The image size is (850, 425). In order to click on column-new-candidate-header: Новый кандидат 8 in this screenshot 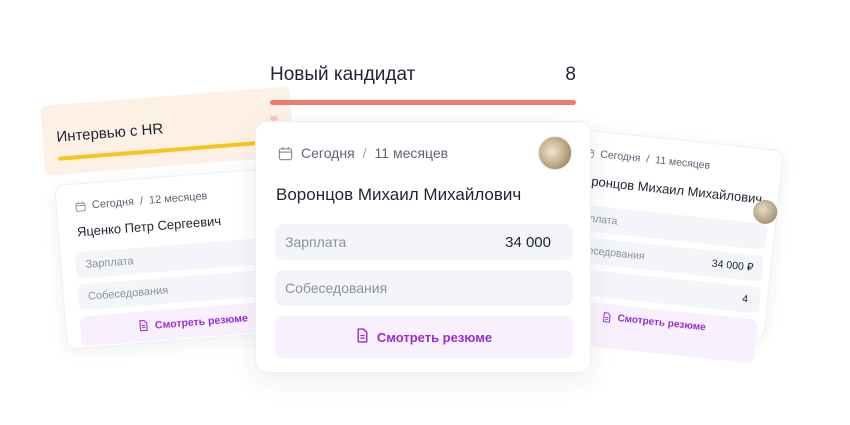, I will do `click(423, 84)`.